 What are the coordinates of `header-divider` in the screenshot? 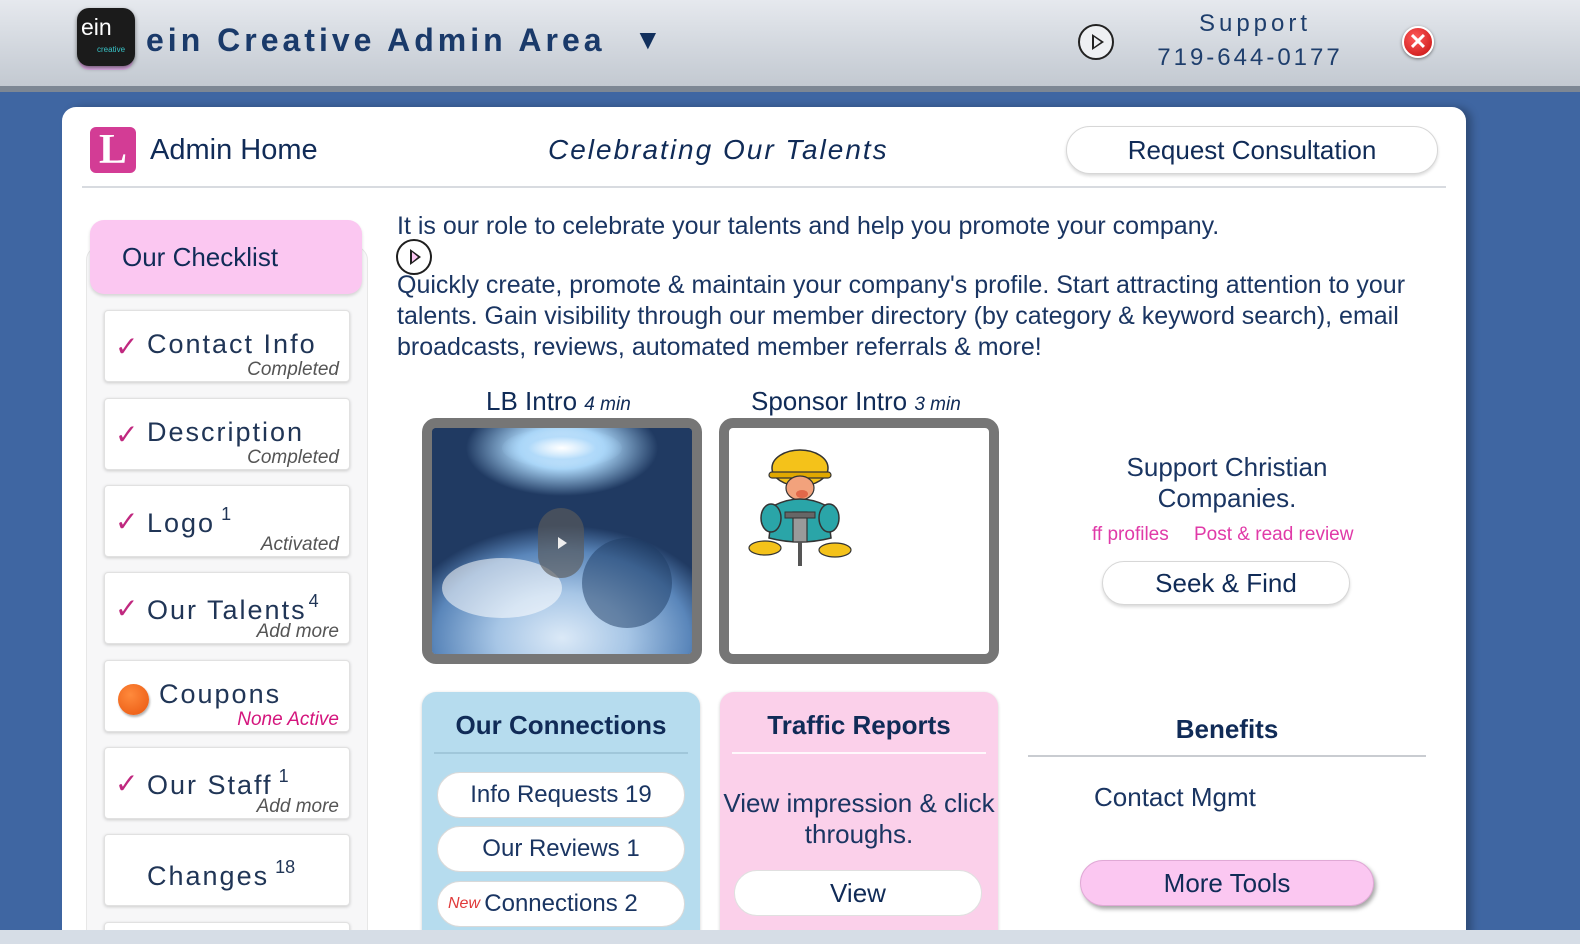 It's located at (764, 187).